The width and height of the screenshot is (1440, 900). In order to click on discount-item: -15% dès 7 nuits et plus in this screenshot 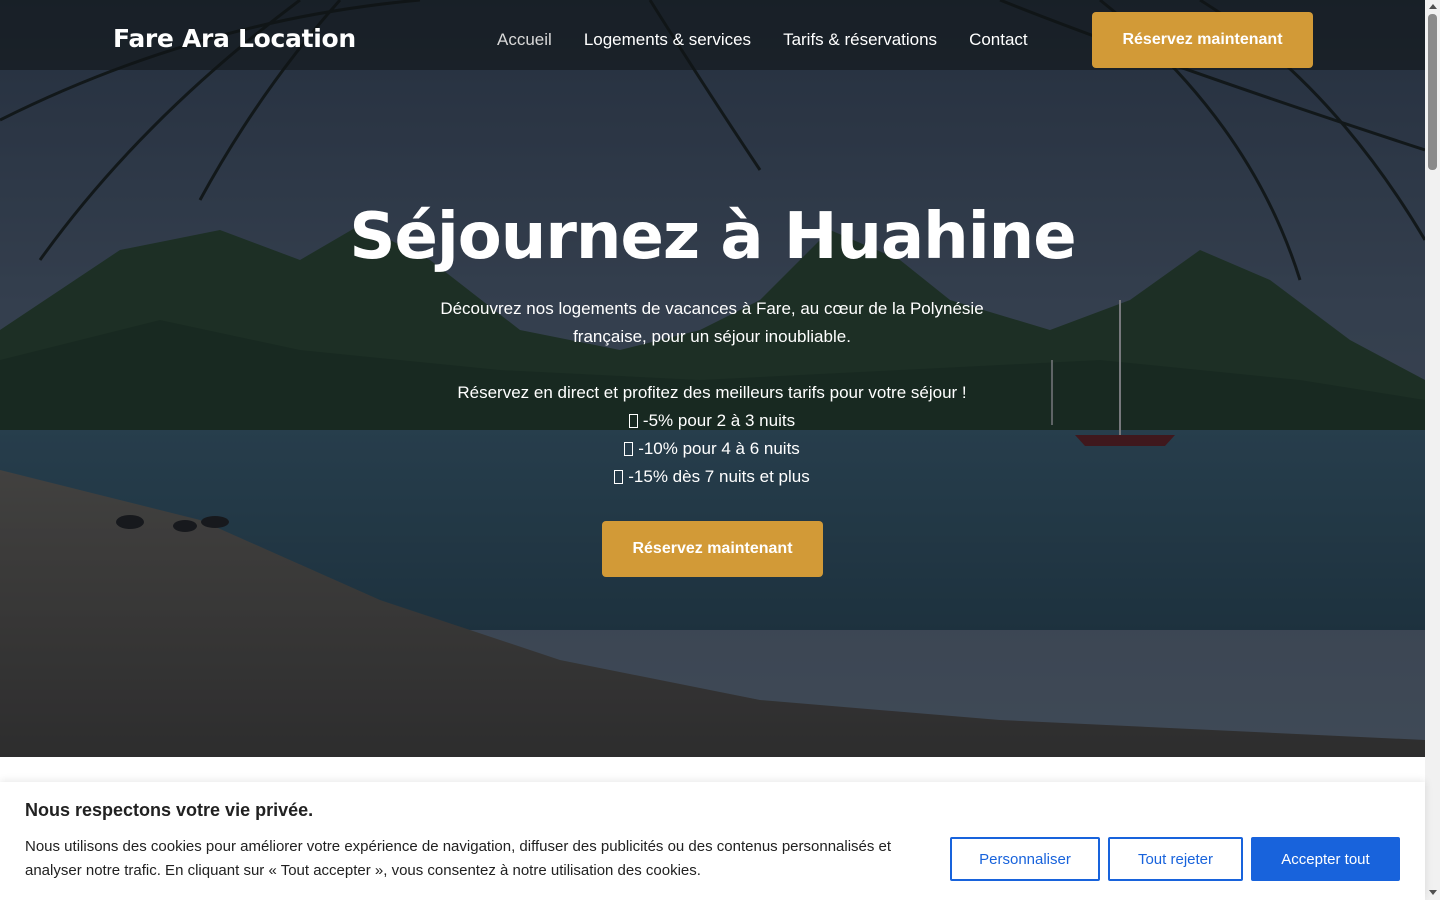, I will do `click(712, 477)`.